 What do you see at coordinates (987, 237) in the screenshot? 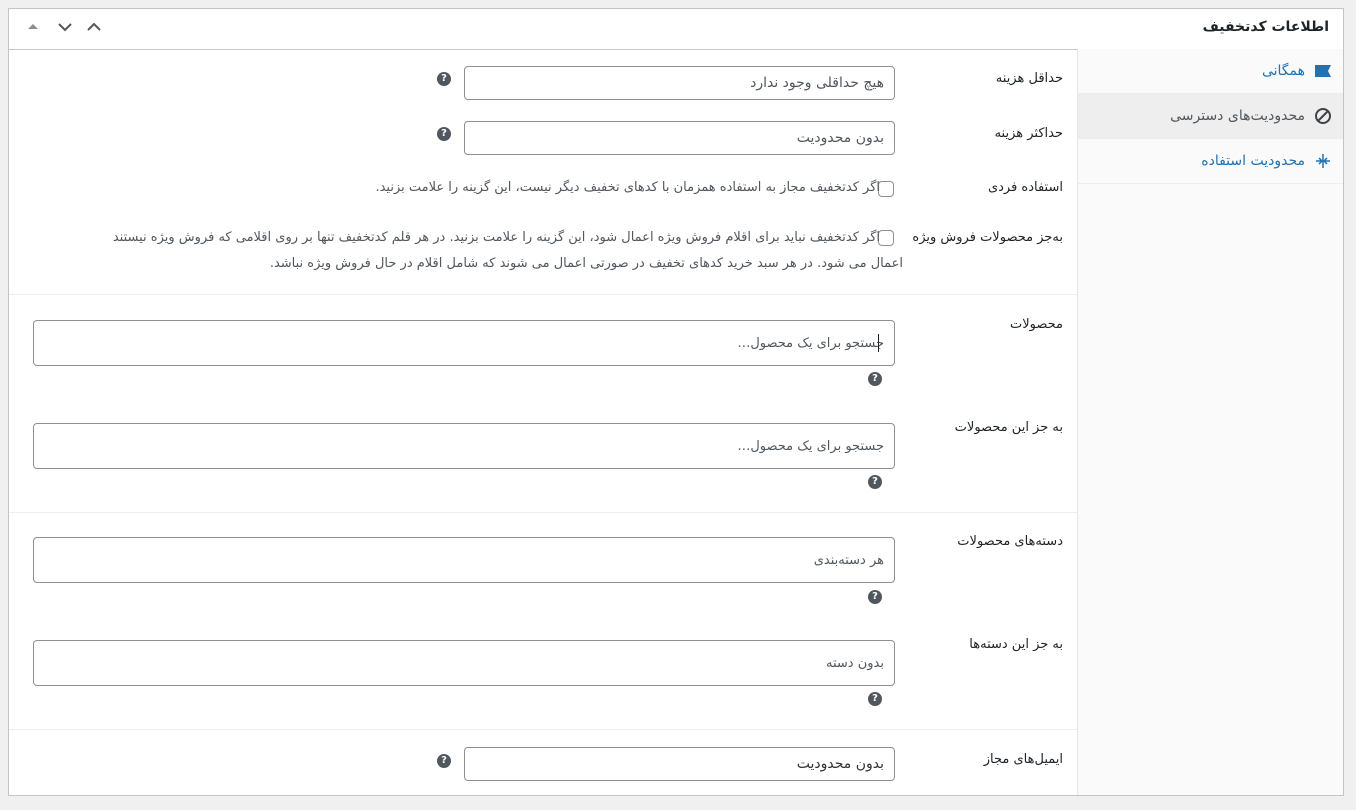
I see `exclude-sale-label: به‌جز محصولات فروش ویژه` at bounding box center [987, 237].